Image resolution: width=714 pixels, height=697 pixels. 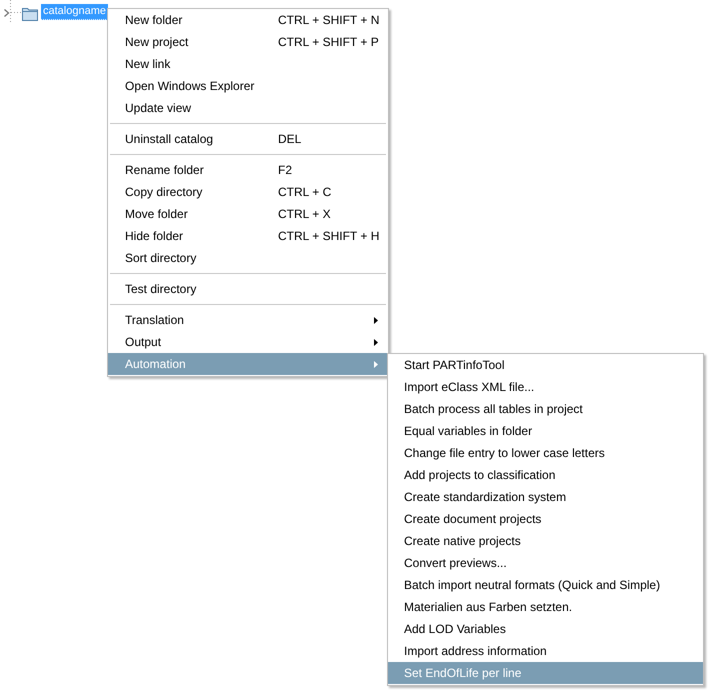 I want to click on menu-item: New folder CTRL + SHIFT + N, so click(x=248, y=20).